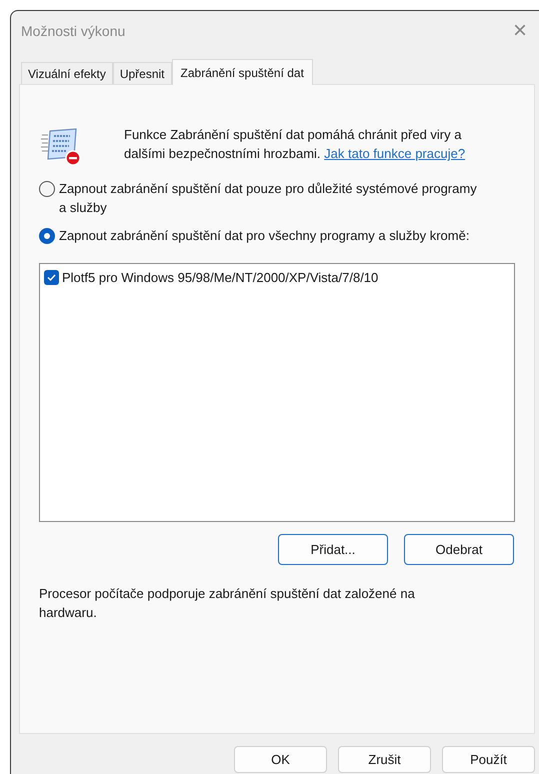 The width and height of the screenshot is (539, 774). What do you see at coordinates (67, 73) in the screenshot?
I see `tab: Vizuální efekty` at bounding box center [67, 73].